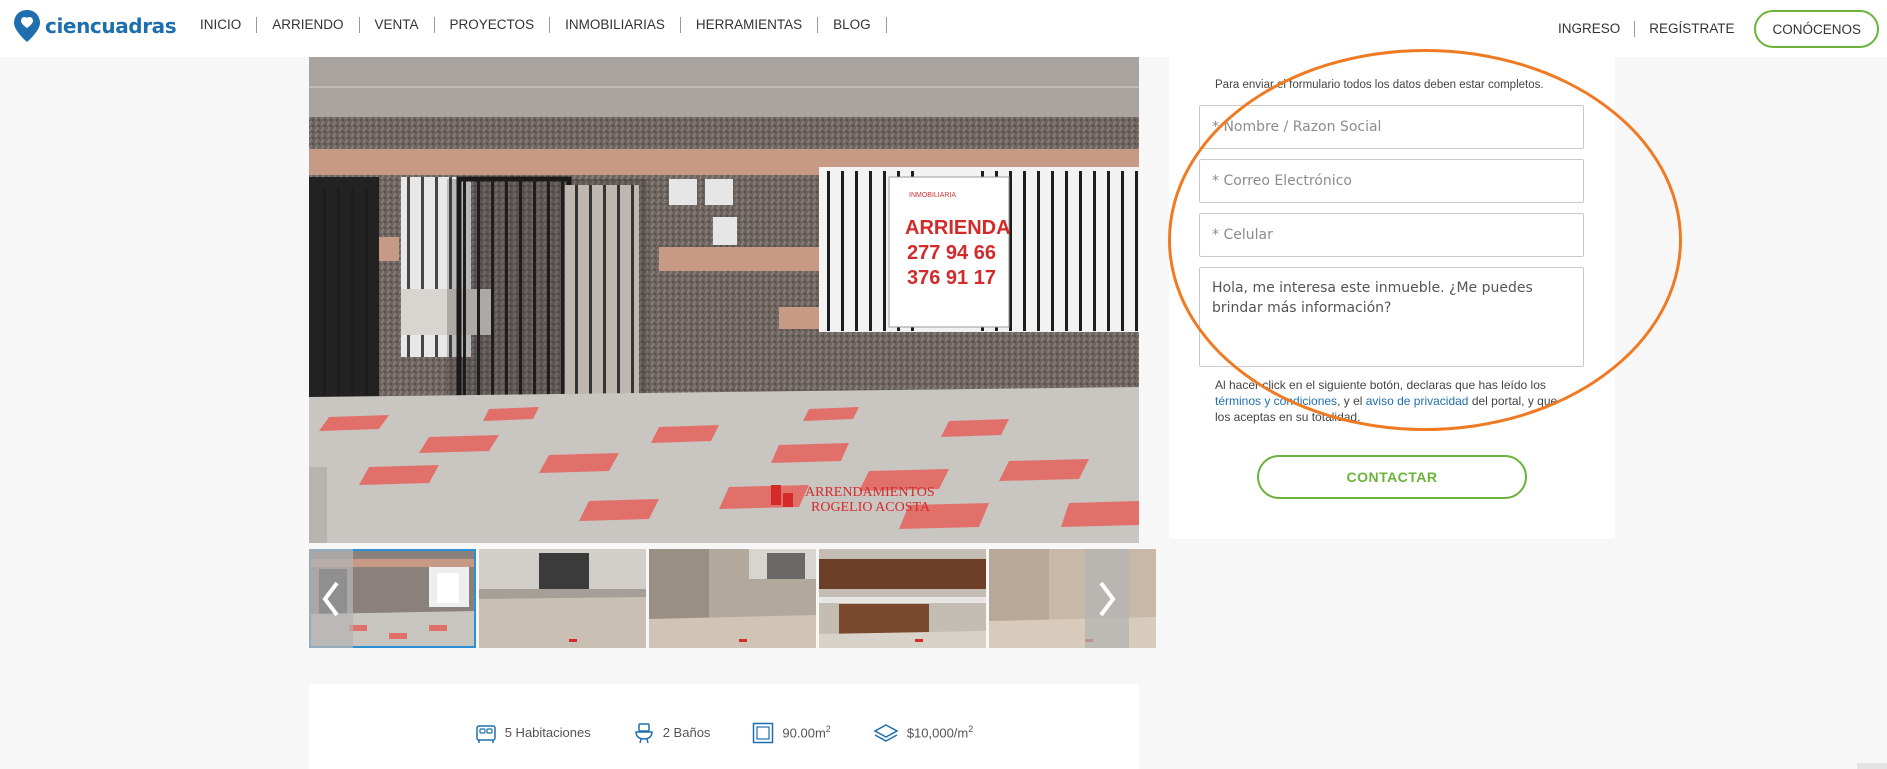 The height and width of the screenshot is (769, 1887). What do you see at coordinates (870, 492) in the screenshot?
I see `watermark-line-1: ARRENDAMIENTOS` at bounding box center [870, 492].